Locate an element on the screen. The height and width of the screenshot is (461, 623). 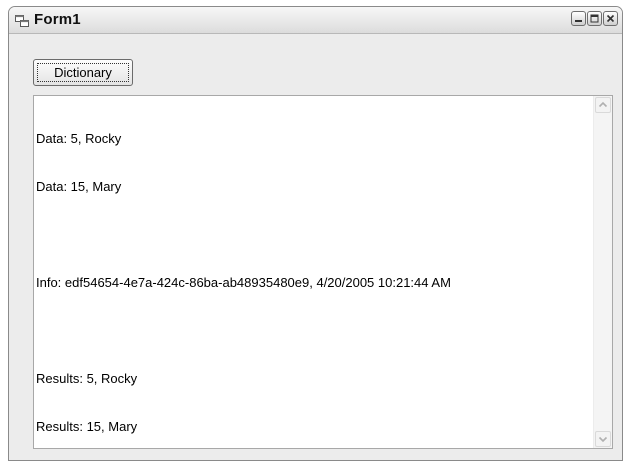
dictionary-button-label: Dictionary is located at coordinates (83, 72).